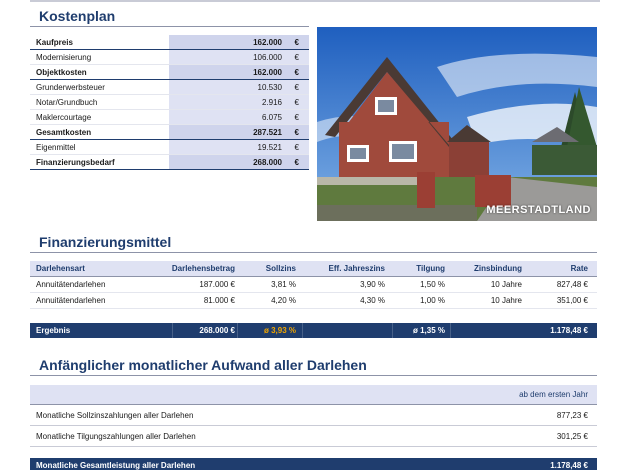  What do you see at coordinates (572, 436) in the screenshot?
I see `aufwand-row-value: 301,25 €` at bounding box center [572, 436].